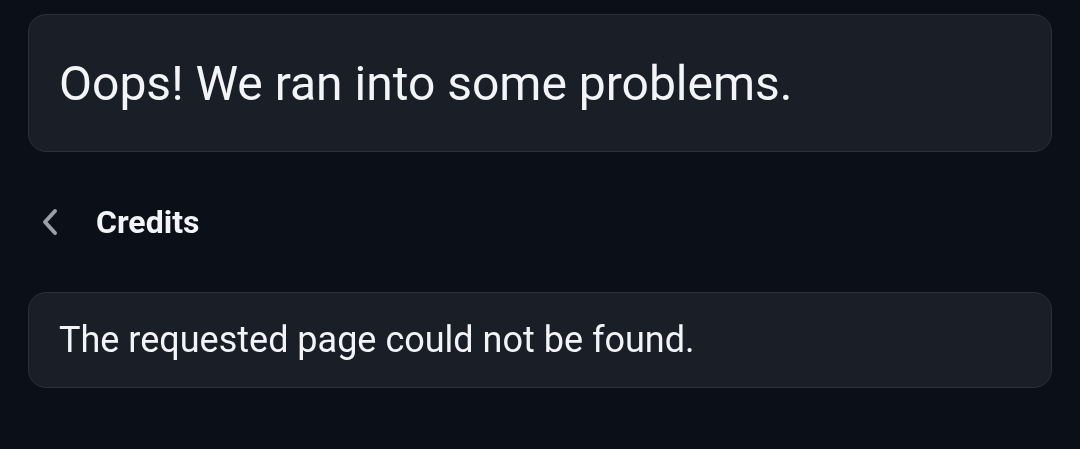 This screenshot has height=449, width=1080. I want to click on page-title: Credits, so click(148, 222).